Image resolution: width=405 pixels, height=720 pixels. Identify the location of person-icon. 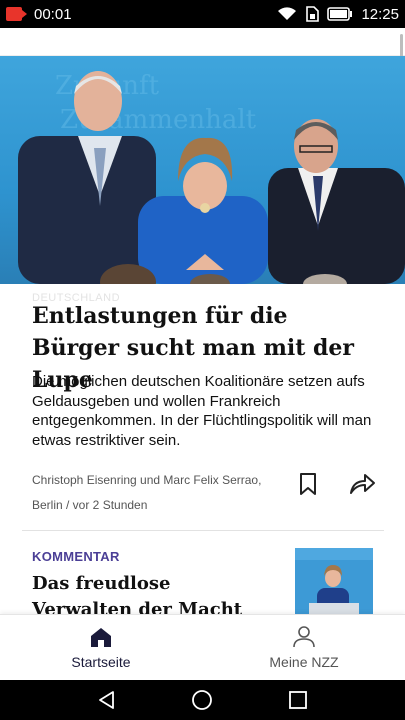
(304, 637).